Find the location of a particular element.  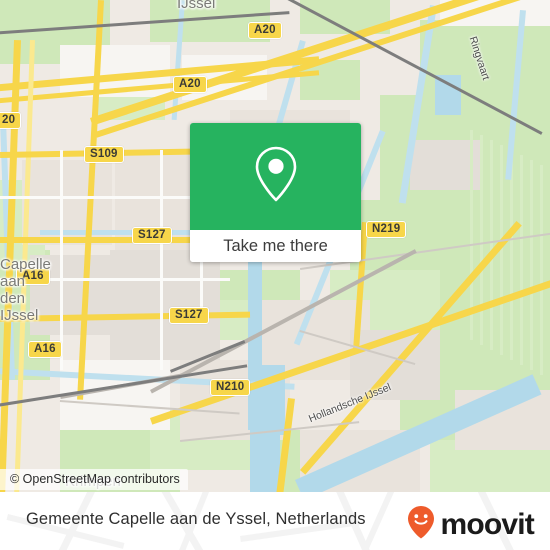

moovit-logo: moovit is located at coordinates (470, 524).